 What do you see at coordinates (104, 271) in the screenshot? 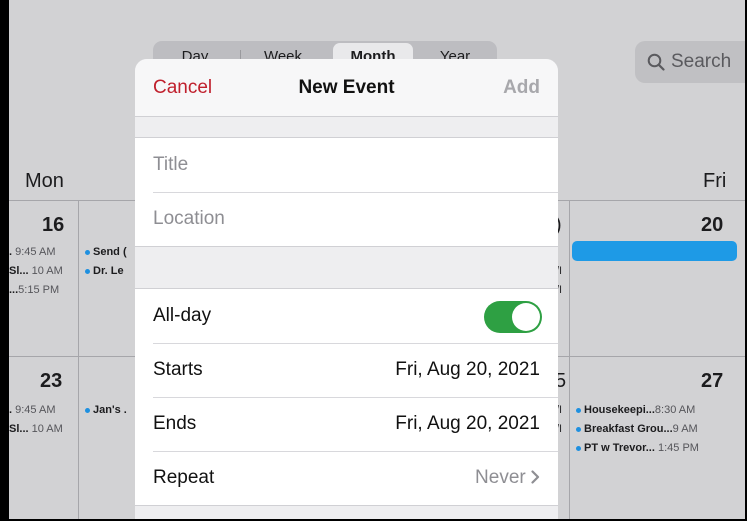
I see `event-item: Dr. Le` at bounding box center [104, 271].